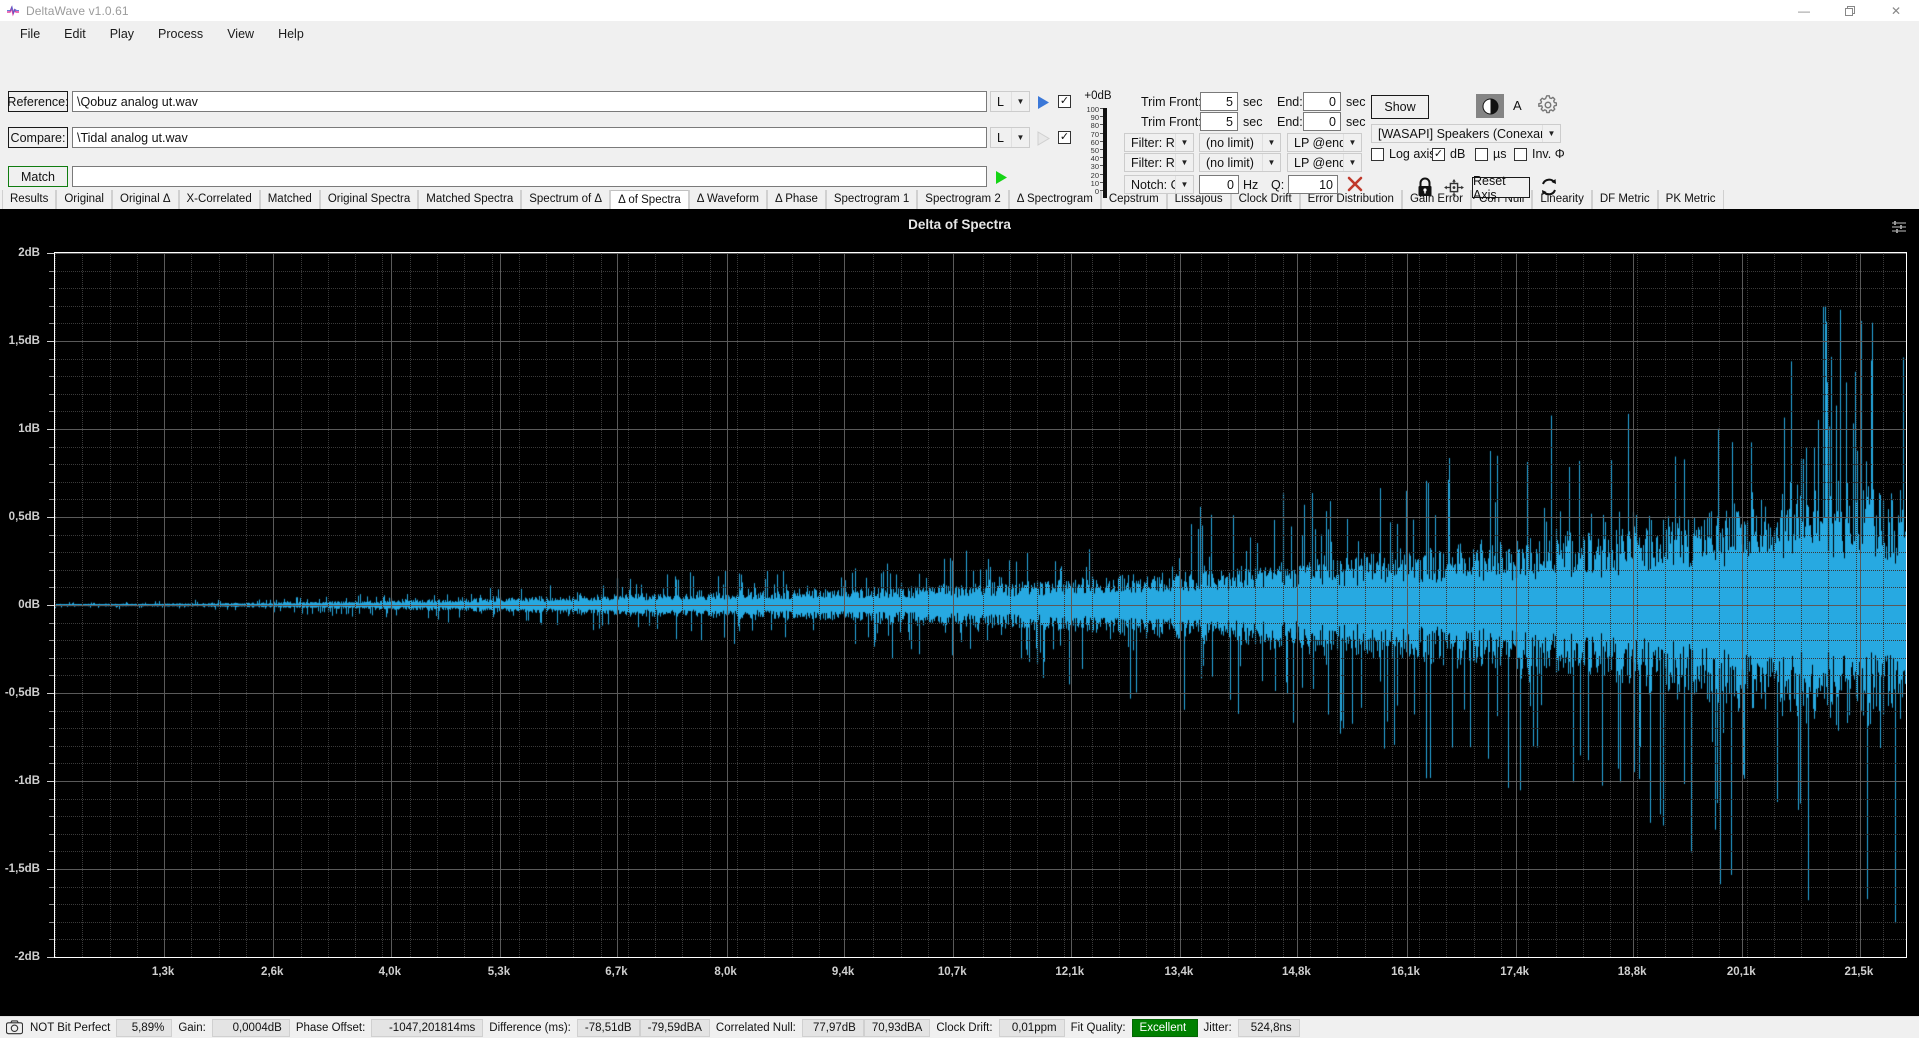 The height and width of the screenshot is (1038, 1919). What do you see at coordinates (180, 34) in the screenshot?
I see `menu-process: Process` at bounding box center [180, 34].